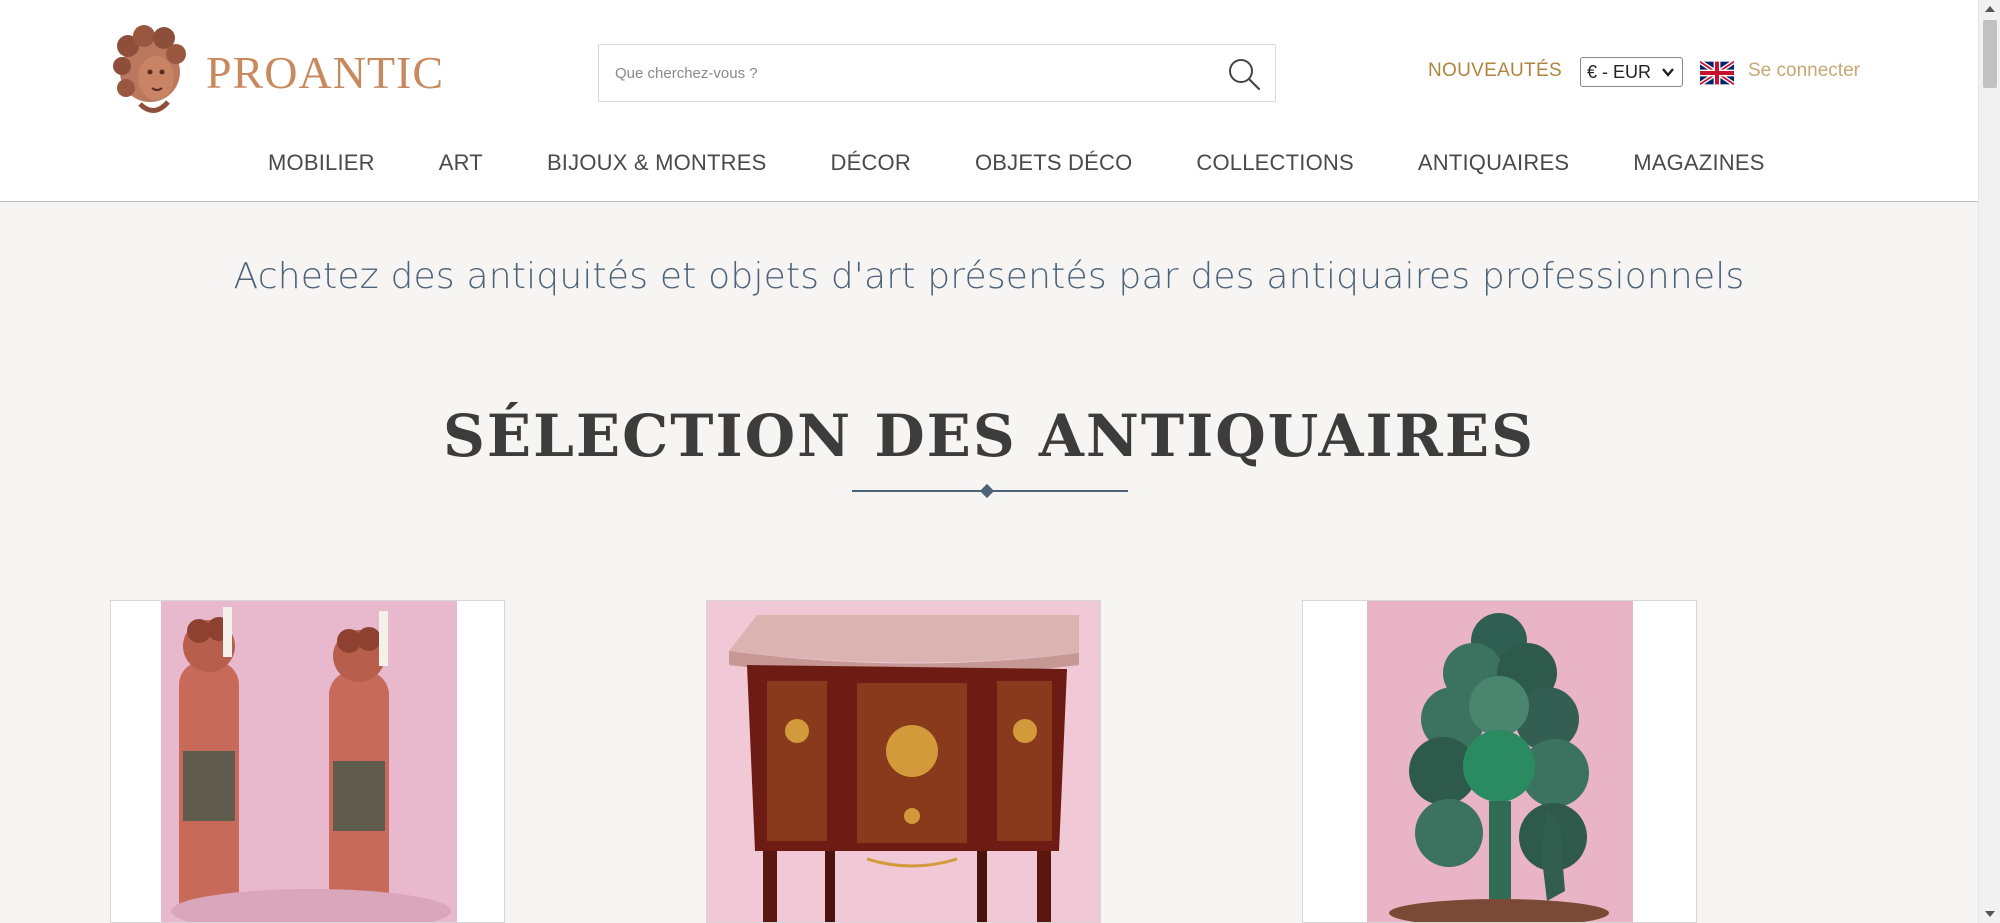 The height and width of the screenshot is (923, 2000). I want to click on scrollbar-thumb, so click(1990, 54).